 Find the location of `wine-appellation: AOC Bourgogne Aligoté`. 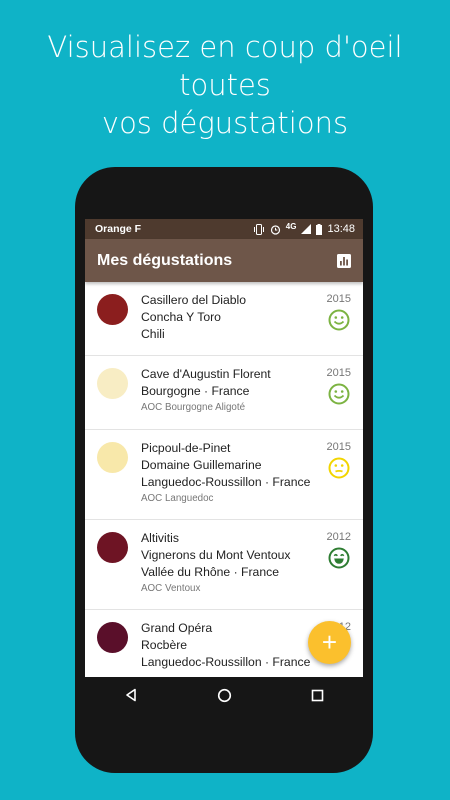

wine-appellation: AOC Bourgogne Aligoté is located at coordinates (193, 407).